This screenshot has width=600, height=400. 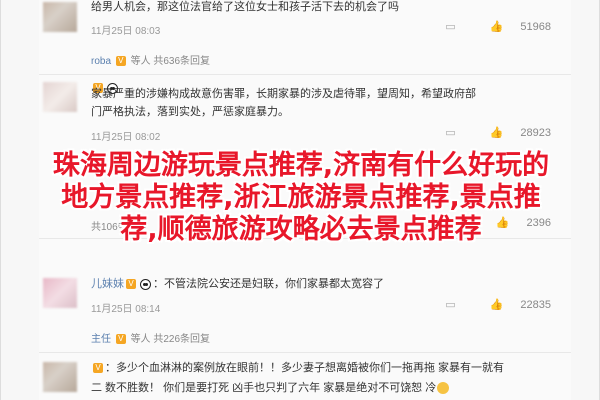 I want to click on comment-body: ：多少个血淋淋的案例放在眼前！！多少妻子想离婚被你们一拖再拖 家暴有一就有, so click(x=305, y=368).